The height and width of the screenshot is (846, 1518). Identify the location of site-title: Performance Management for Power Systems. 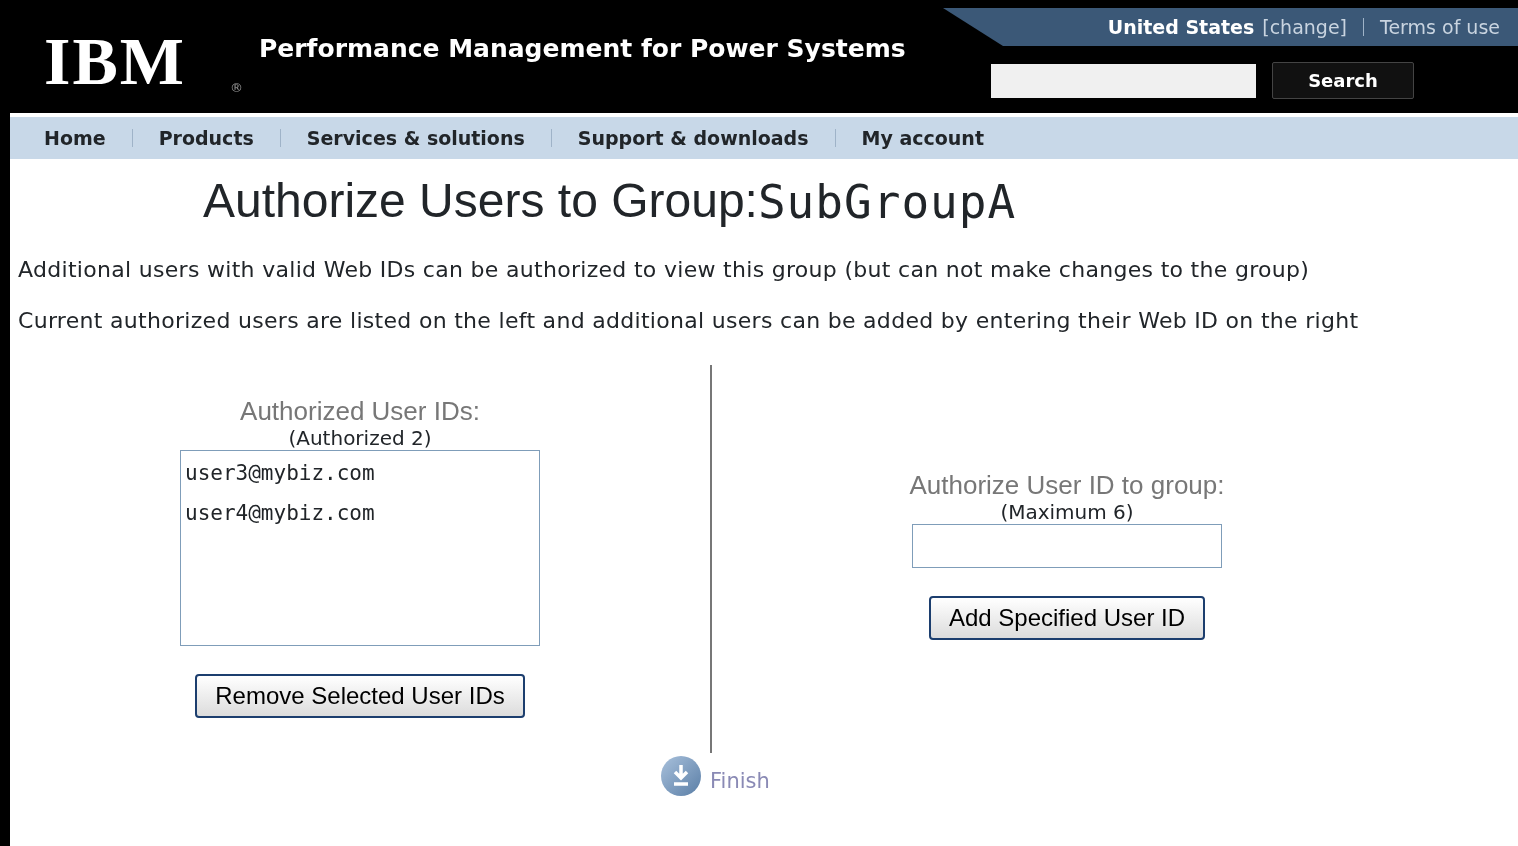
(582, 48).